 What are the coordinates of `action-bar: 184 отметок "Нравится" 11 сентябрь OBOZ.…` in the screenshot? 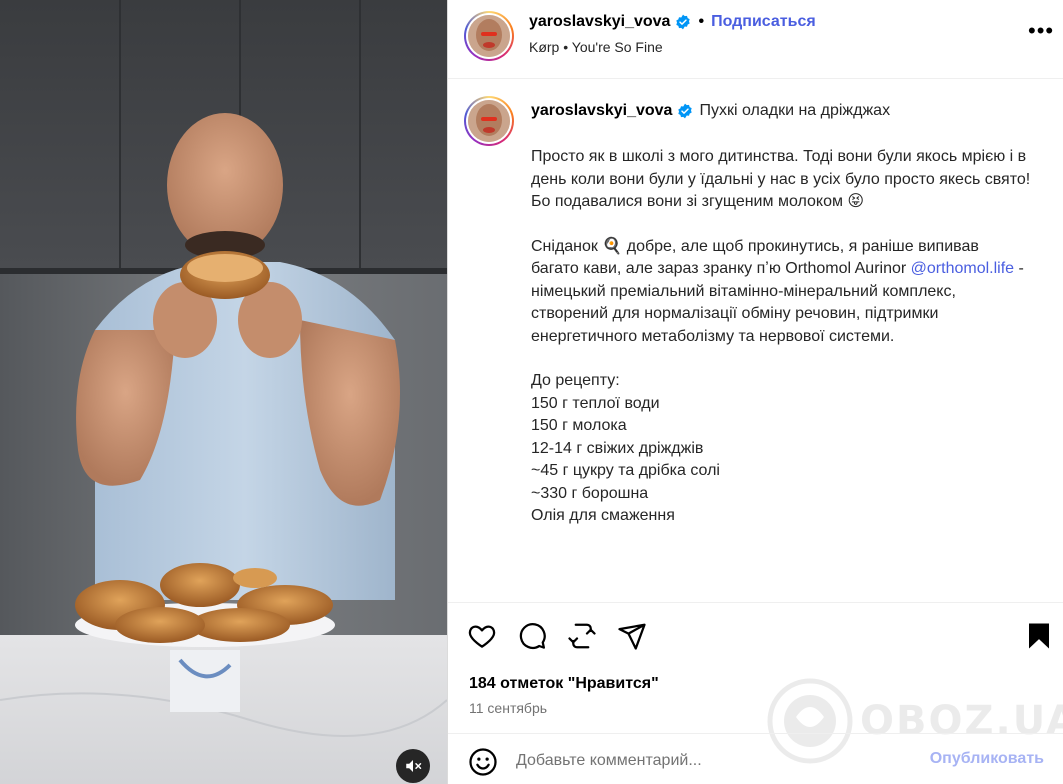 It's located at (755, 693).